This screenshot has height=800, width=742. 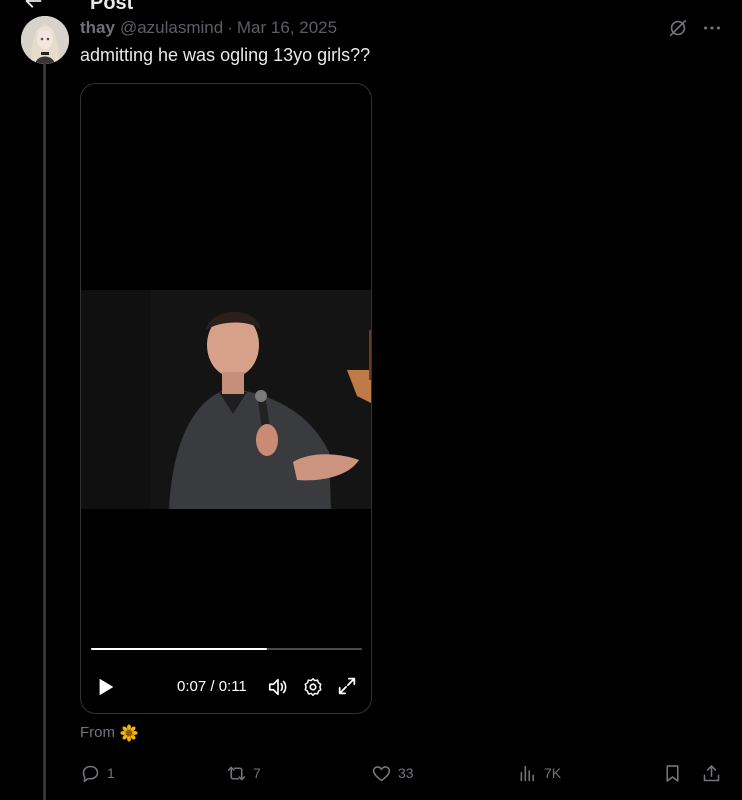 I want to click on views-button: 7K, so click(x=539, y=773).